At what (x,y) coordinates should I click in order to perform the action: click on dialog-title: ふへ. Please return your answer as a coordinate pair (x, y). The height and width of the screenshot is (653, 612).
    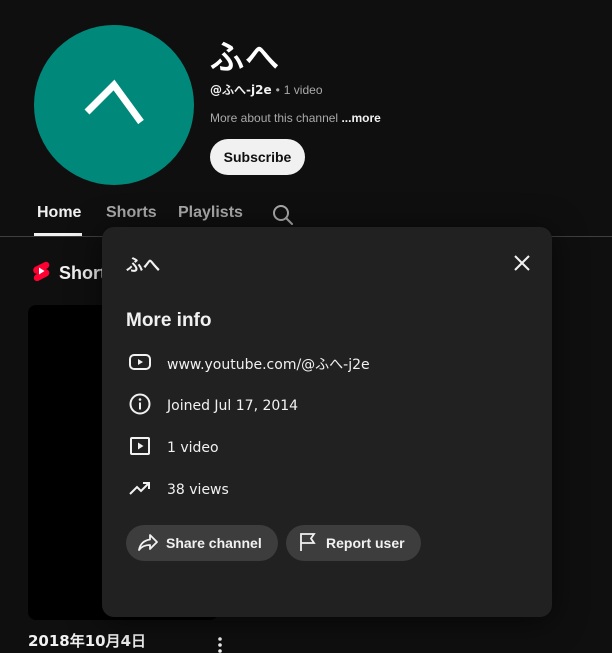
    Looking at the image, I should click on (143, 266).